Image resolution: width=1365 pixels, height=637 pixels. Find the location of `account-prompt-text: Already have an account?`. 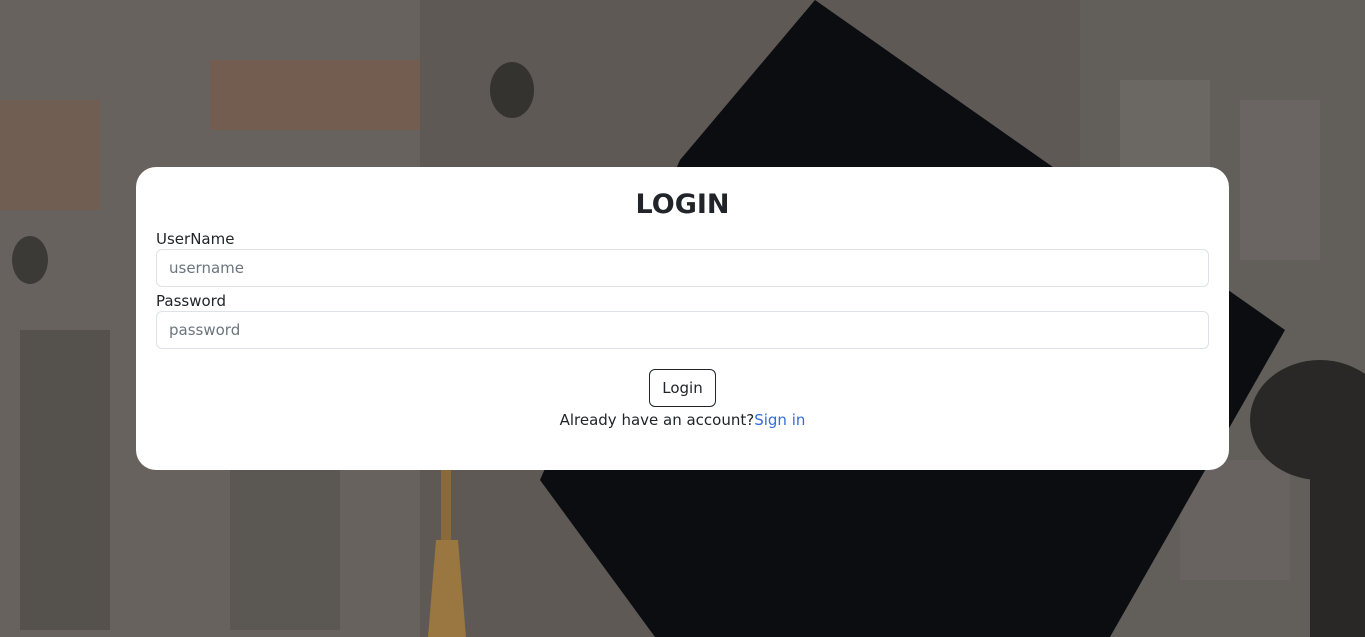

account-prompt-text: Already have an account? is located at coordinates (657, 420).